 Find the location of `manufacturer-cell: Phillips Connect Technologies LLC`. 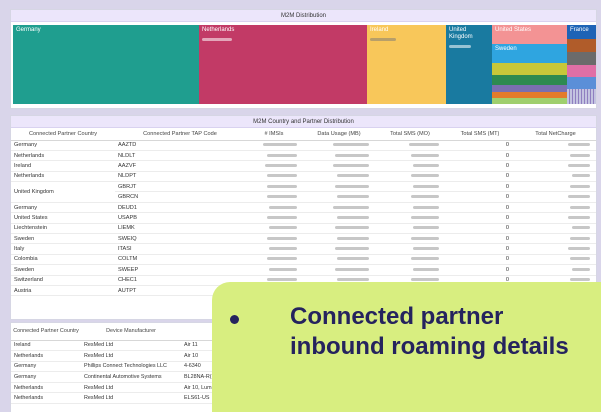

manufacturer-cell: Phillips Connect Technologies LLC is located at coordinates (131, 367).